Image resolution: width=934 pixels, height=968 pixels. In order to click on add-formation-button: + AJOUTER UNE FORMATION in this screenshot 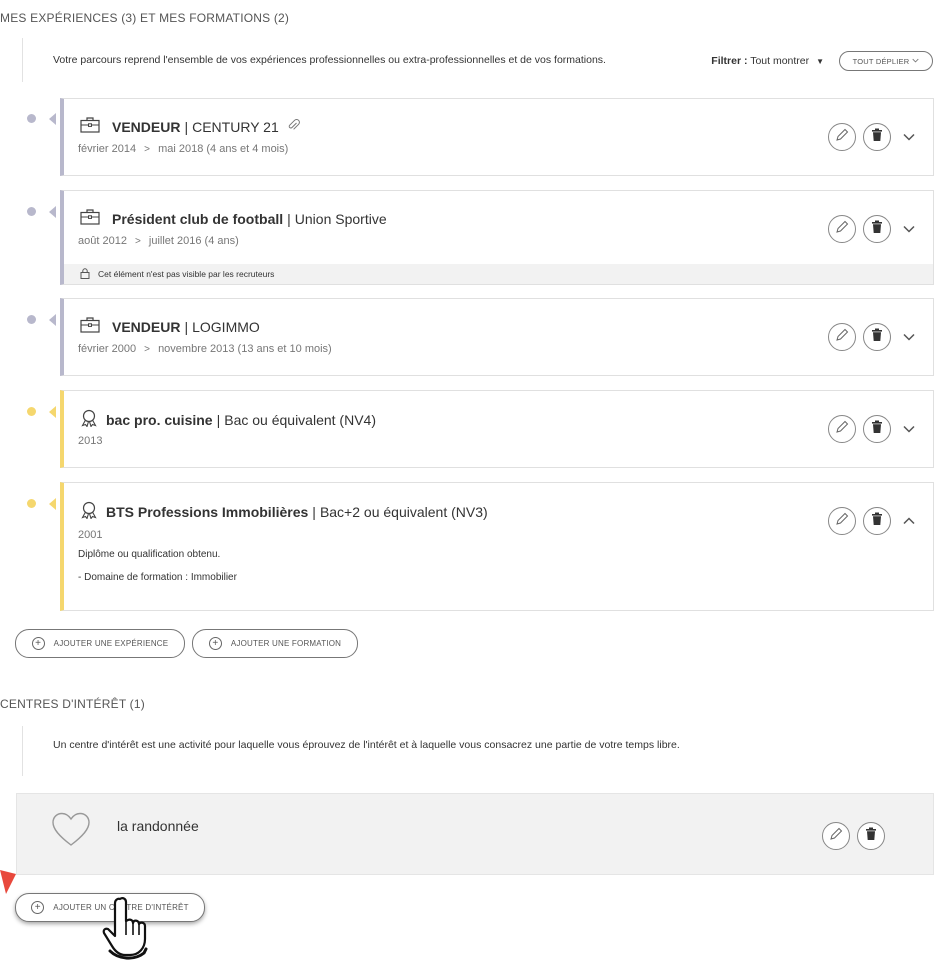, I will do `click(275, 643)`.